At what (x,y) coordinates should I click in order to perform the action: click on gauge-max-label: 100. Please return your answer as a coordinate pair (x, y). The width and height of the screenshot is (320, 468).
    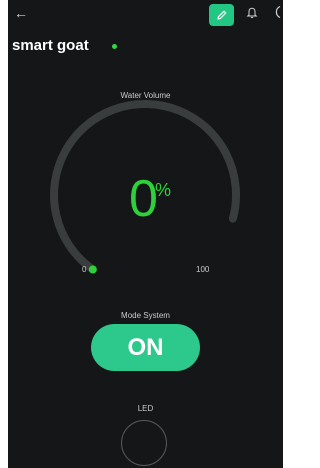
    Looking at the image, I should click on (203, 269).